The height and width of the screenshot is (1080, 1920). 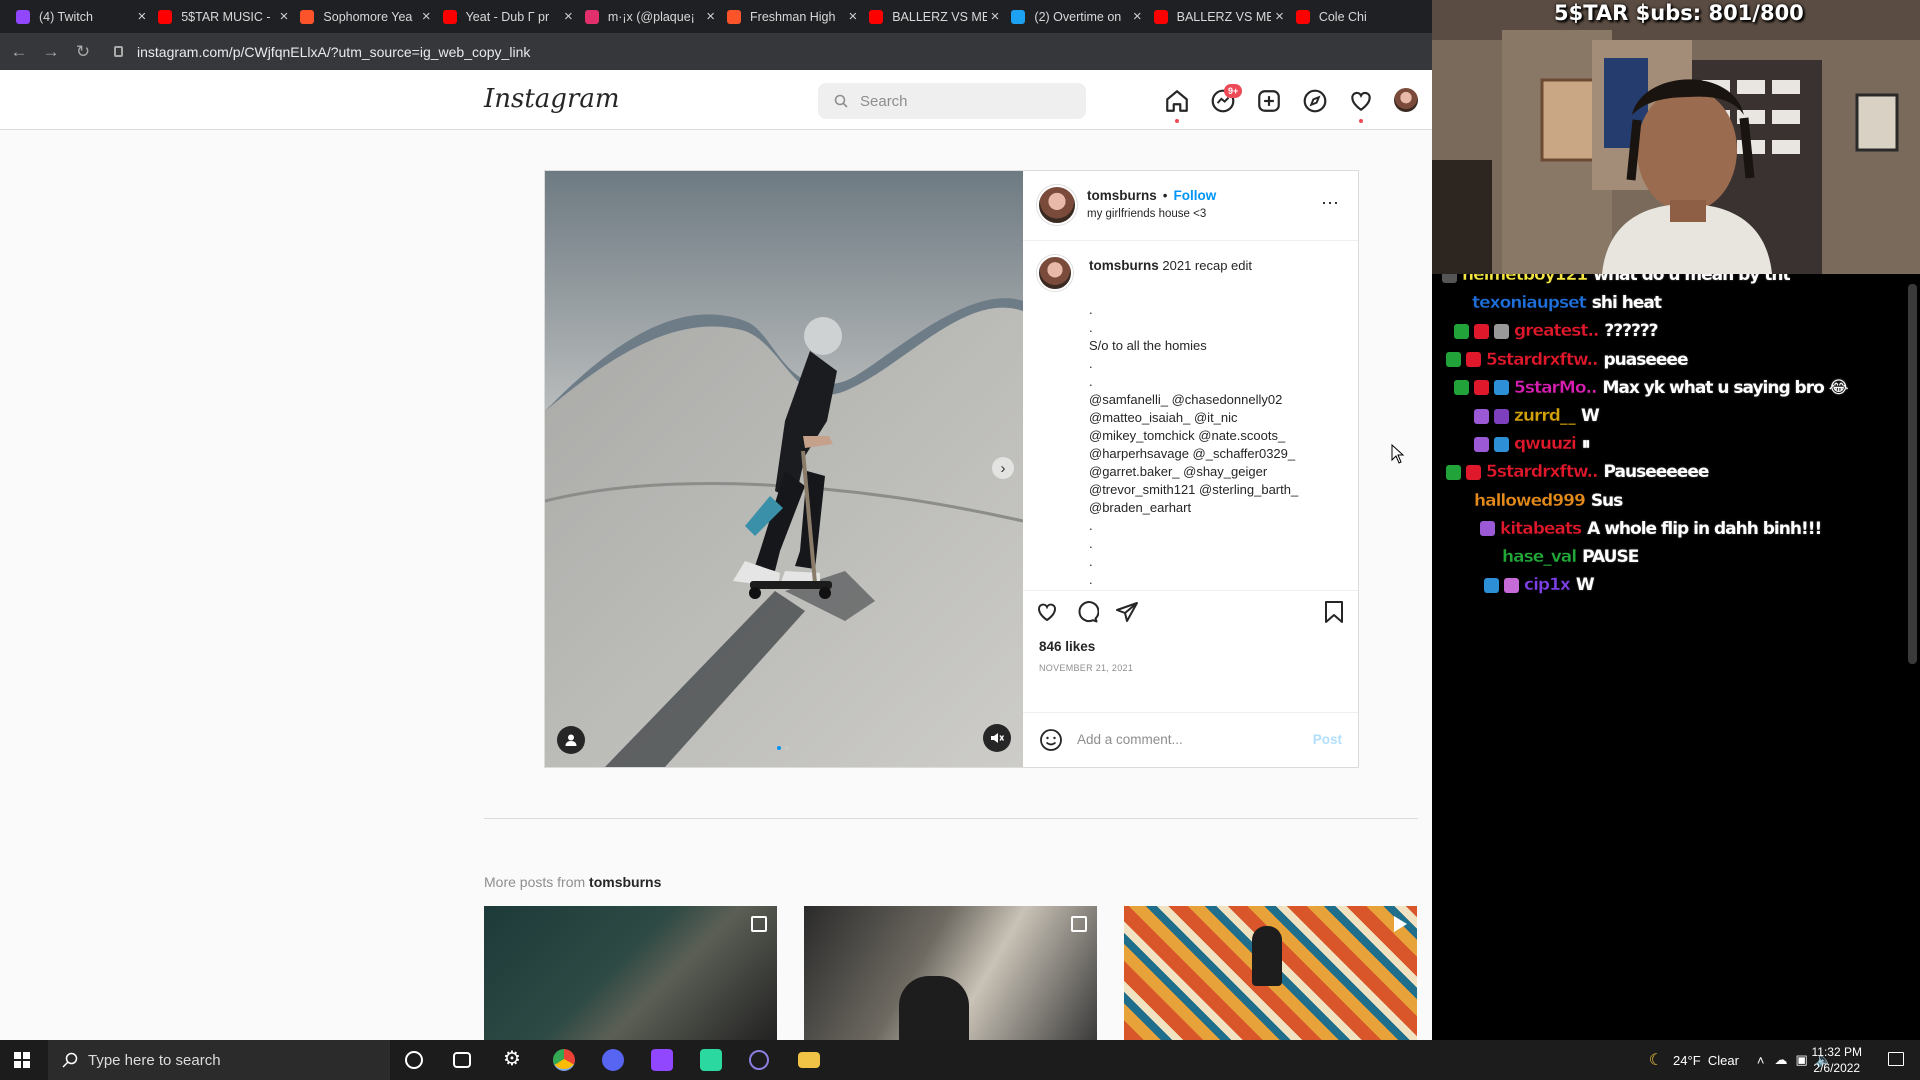 What do you see at coordinates (1330, 203) in the screenshot?
I see `more-options-icon: ⋯` at bounding box center [1330, 203].